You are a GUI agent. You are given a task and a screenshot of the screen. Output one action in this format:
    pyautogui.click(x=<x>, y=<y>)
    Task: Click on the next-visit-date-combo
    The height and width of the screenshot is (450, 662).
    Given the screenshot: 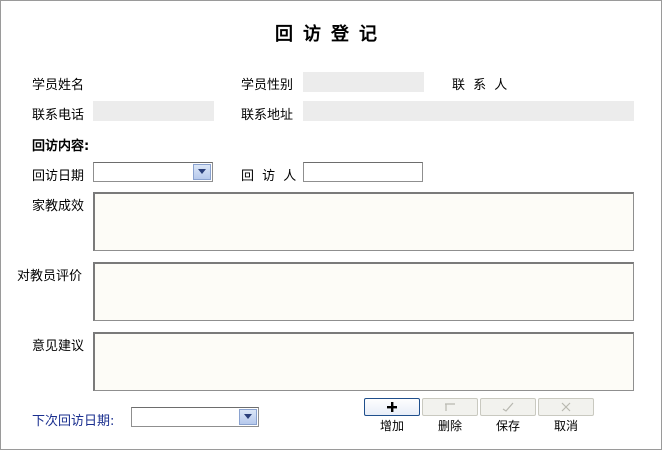 What is the action you would take?
    pyautogui.click(x=195, y=417)
    